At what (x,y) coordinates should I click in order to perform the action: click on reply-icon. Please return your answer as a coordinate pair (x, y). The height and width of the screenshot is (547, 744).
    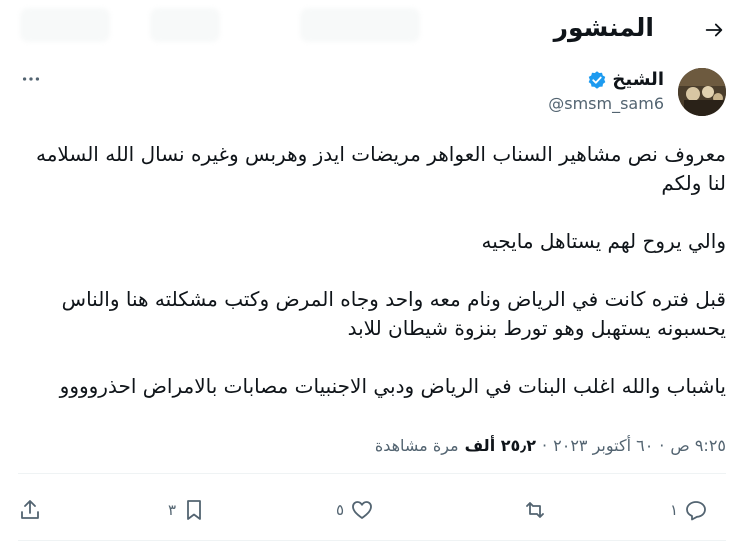
    Looking at the image, I should click on (696, 511).